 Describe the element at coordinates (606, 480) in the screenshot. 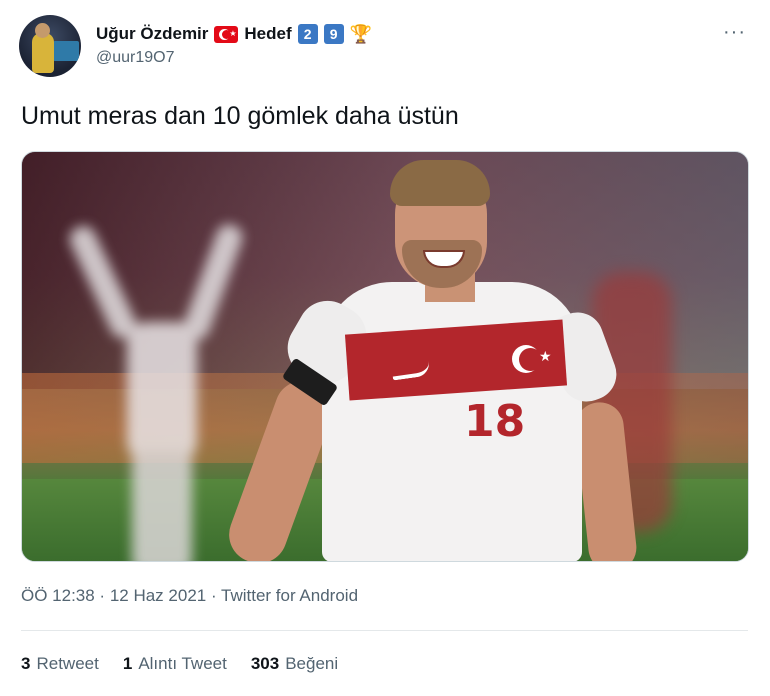

I see `player-right-arm` at that location.